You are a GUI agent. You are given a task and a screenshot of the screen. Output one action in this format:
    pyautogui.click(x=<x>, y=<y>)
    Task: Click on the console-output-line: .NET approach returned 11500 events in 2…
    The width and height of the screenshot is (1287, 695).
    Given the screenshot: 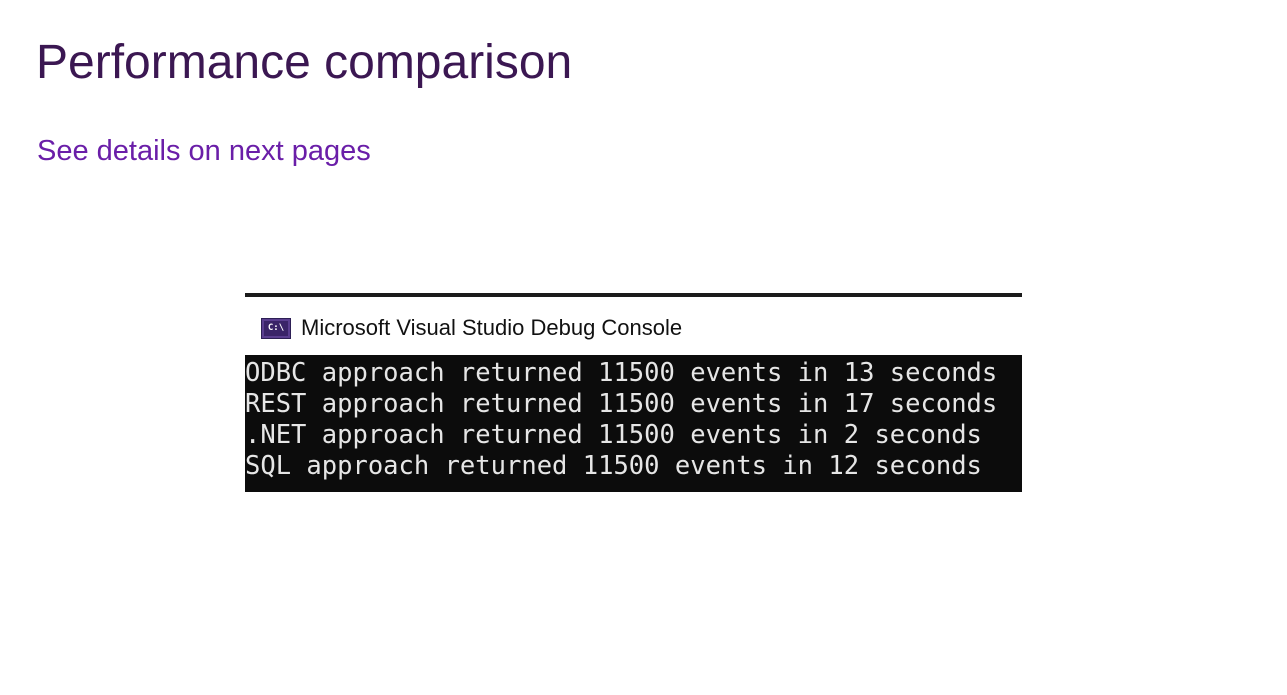 What is the action you would take?
    pyautogui.click(x=613, y=435)
    